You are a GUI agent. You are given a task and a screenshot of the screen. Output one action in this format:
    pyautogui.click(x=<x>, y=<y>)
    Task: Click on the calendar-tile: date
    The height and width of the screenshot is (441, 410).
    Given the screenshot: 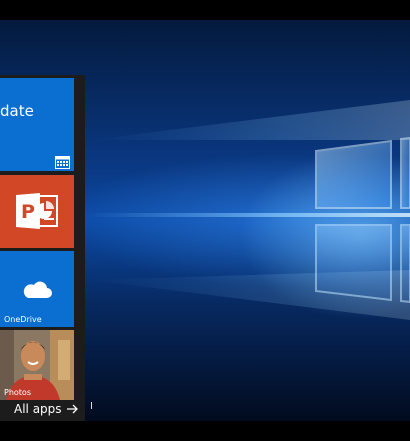 What is the action you would take?
    pyautogui.click(x=37, y=124)
    